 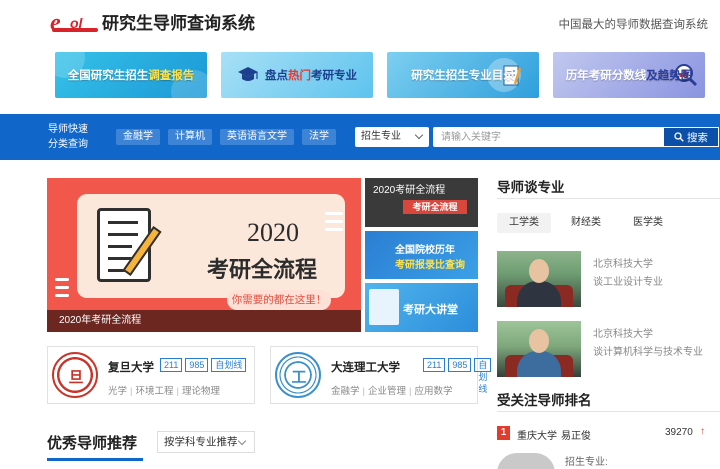 What do you see at coordinates (345, 390) in the screenshot?
I see `major-link: 金融学` at bounding box center [345, 390].